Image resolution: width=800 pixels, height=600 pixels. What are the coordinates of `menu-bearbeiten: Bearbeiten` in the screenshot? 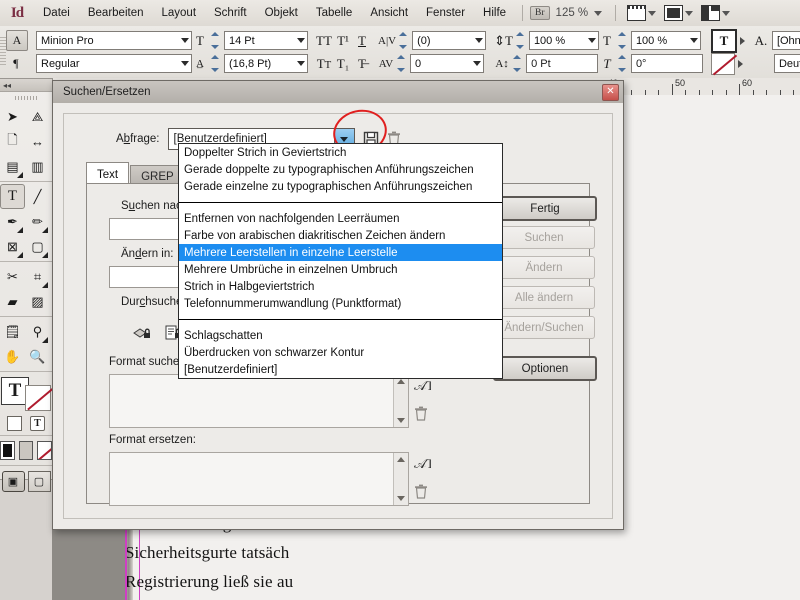 It's located at (116, 13).